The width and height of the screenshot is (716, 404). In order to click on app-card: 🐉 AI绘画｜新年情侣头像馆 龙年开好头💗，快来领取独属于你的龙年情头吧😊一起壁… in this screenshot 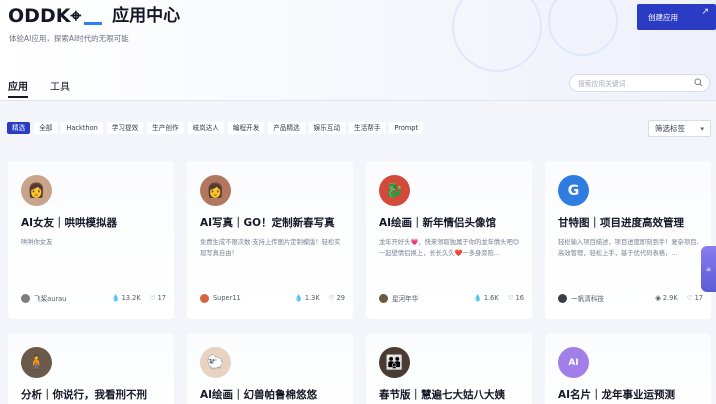, I will do `click(449, 240)`.